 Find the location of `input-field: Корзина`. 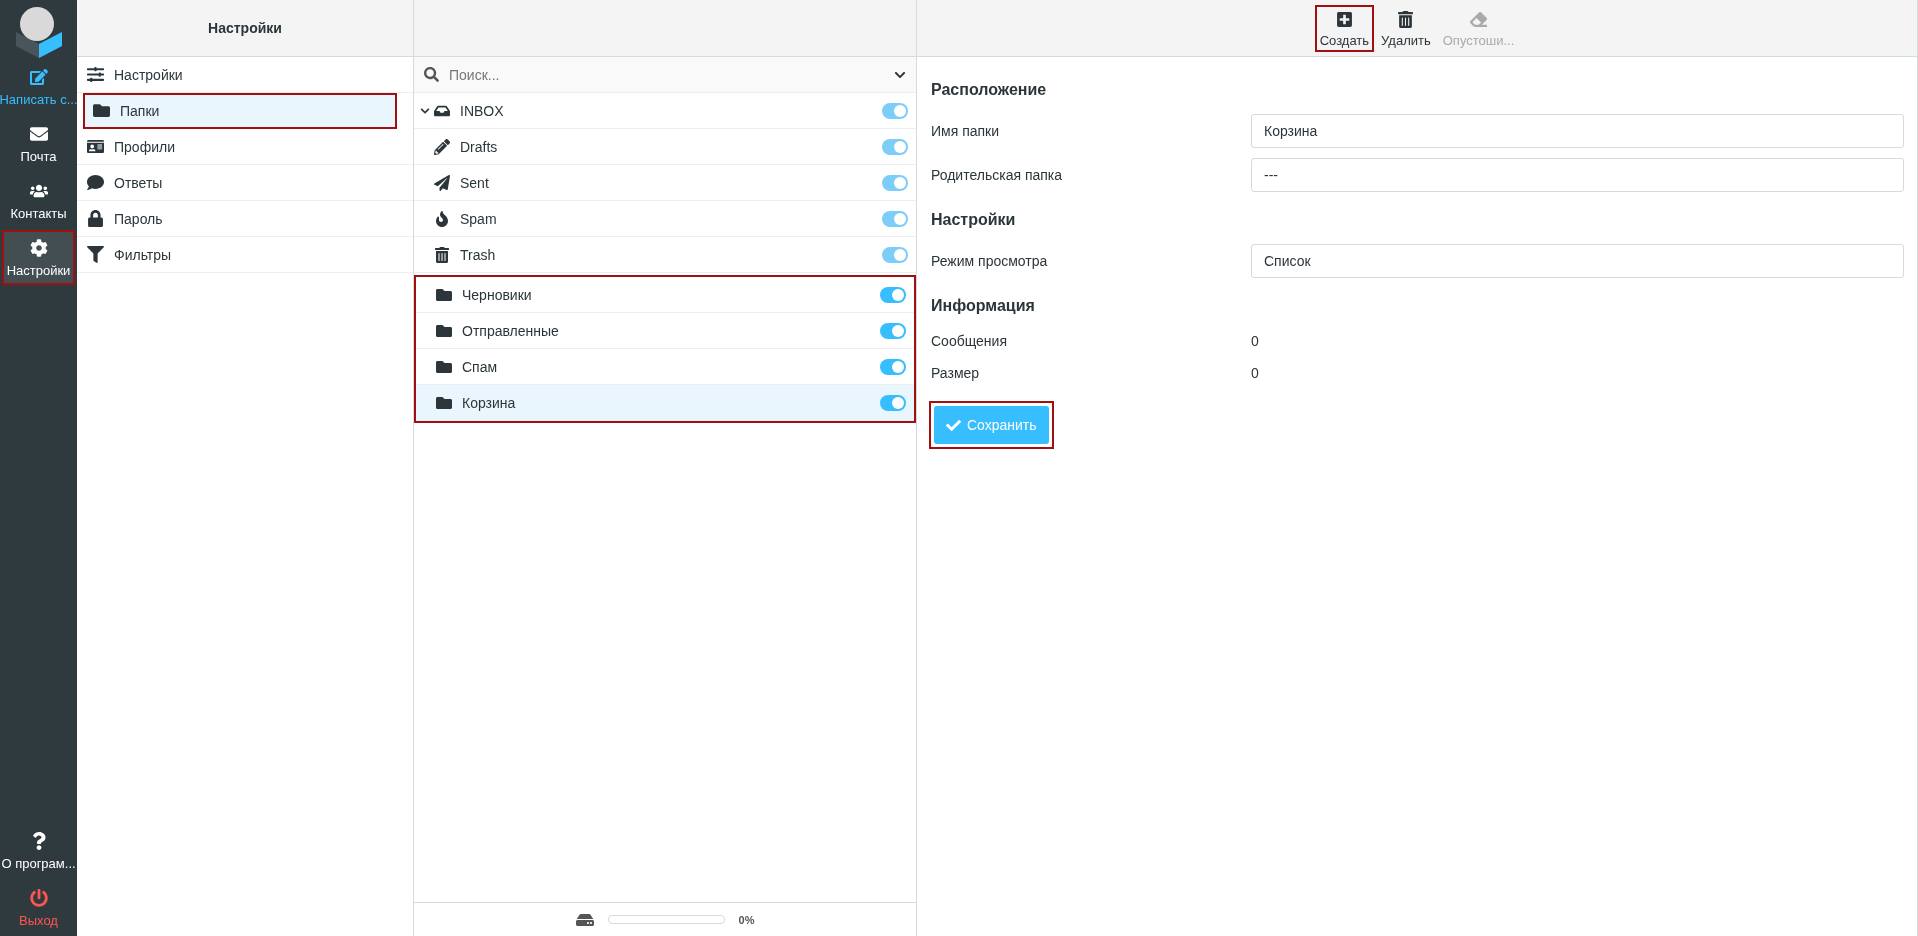

input-field: Корзина is located at coordinates (1577, 131).